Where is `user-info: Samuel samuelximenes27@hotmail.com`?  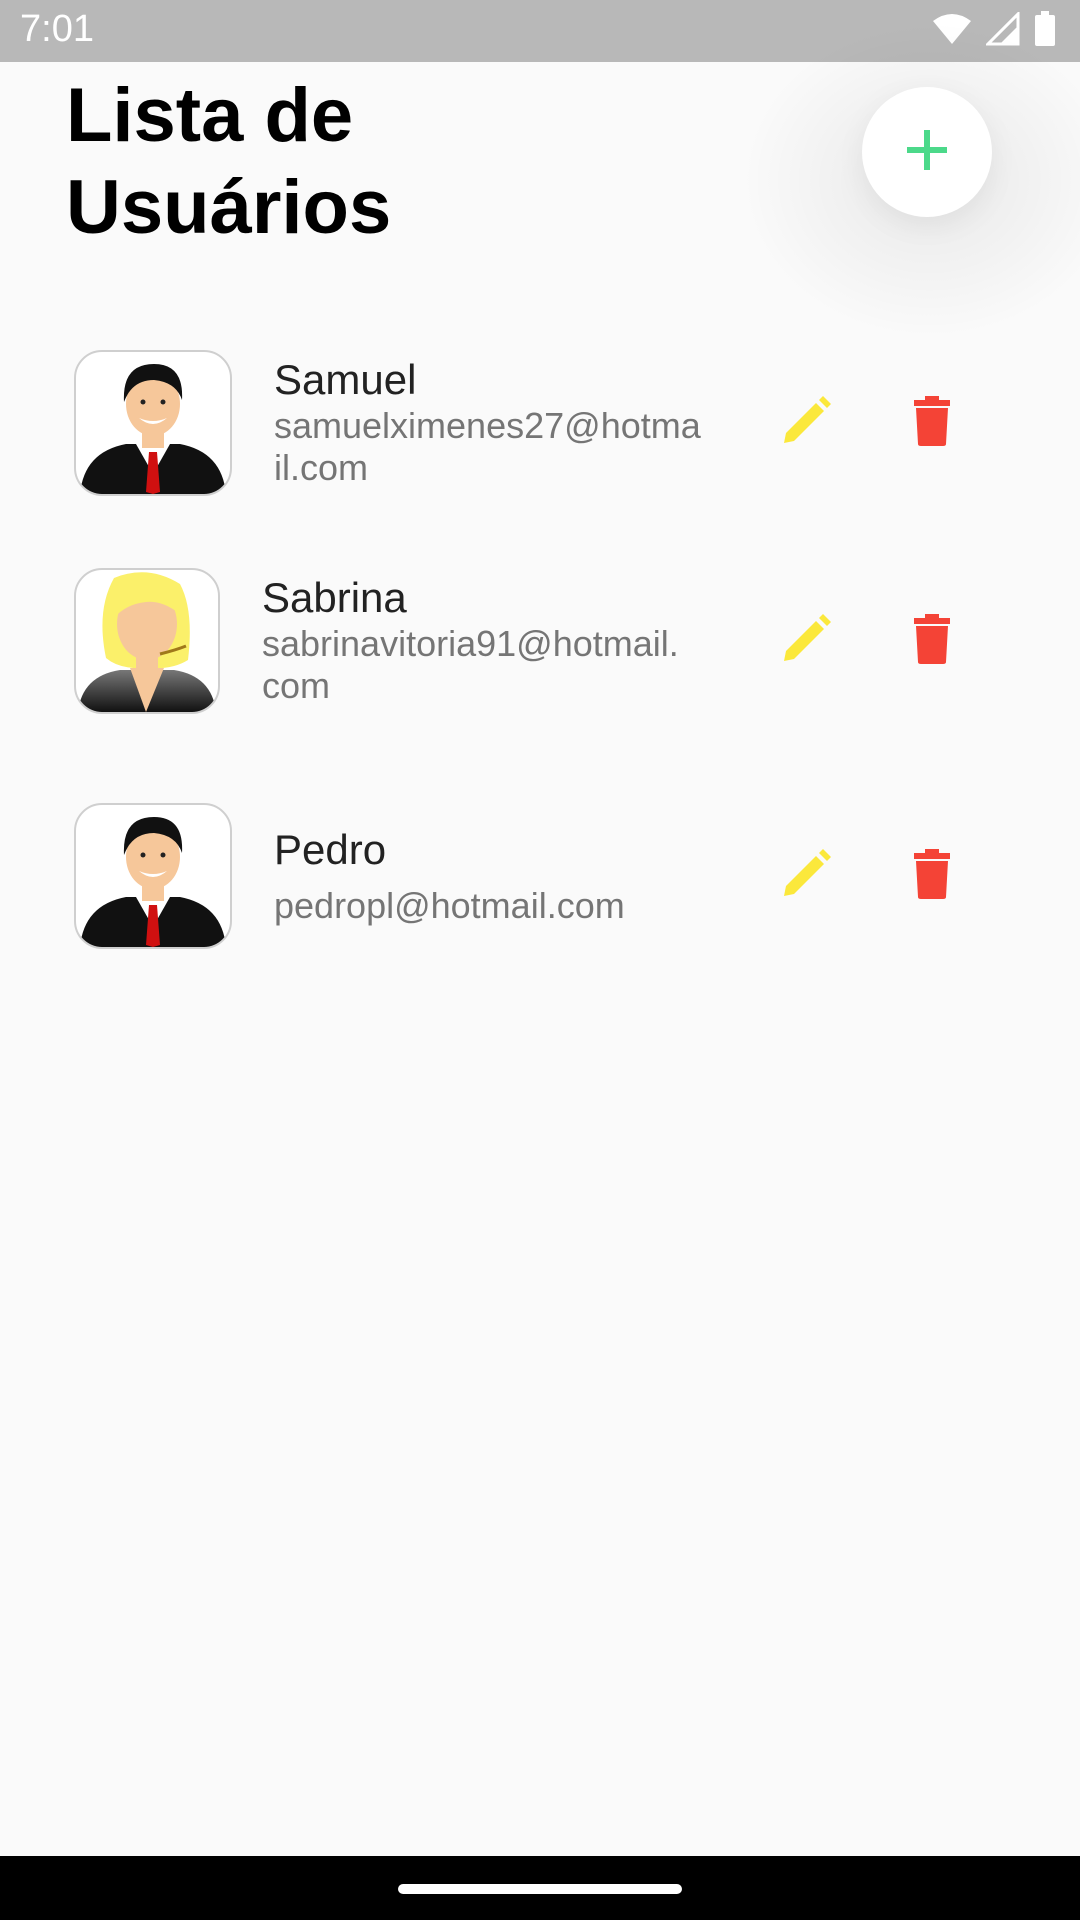
user-info: Samuel samuelximenes27@hotmail.com is located at coordinates (489, 422).